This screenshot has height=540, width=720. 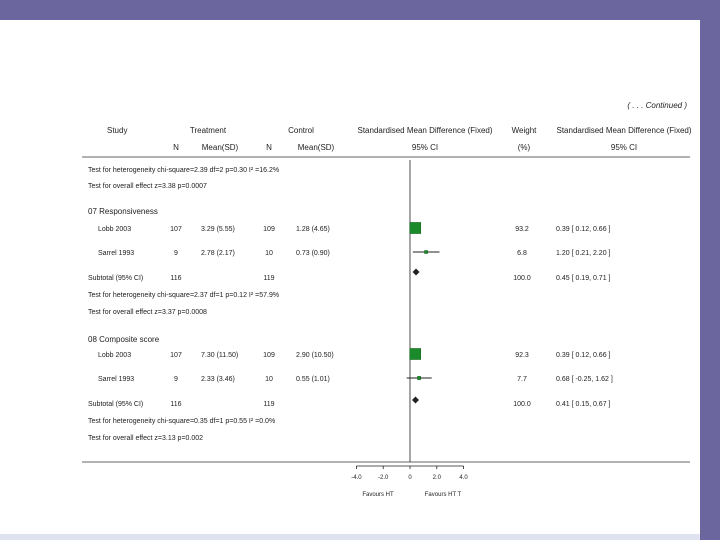 I want to click on study-weight: 92.3, so click(x=522, y=355).